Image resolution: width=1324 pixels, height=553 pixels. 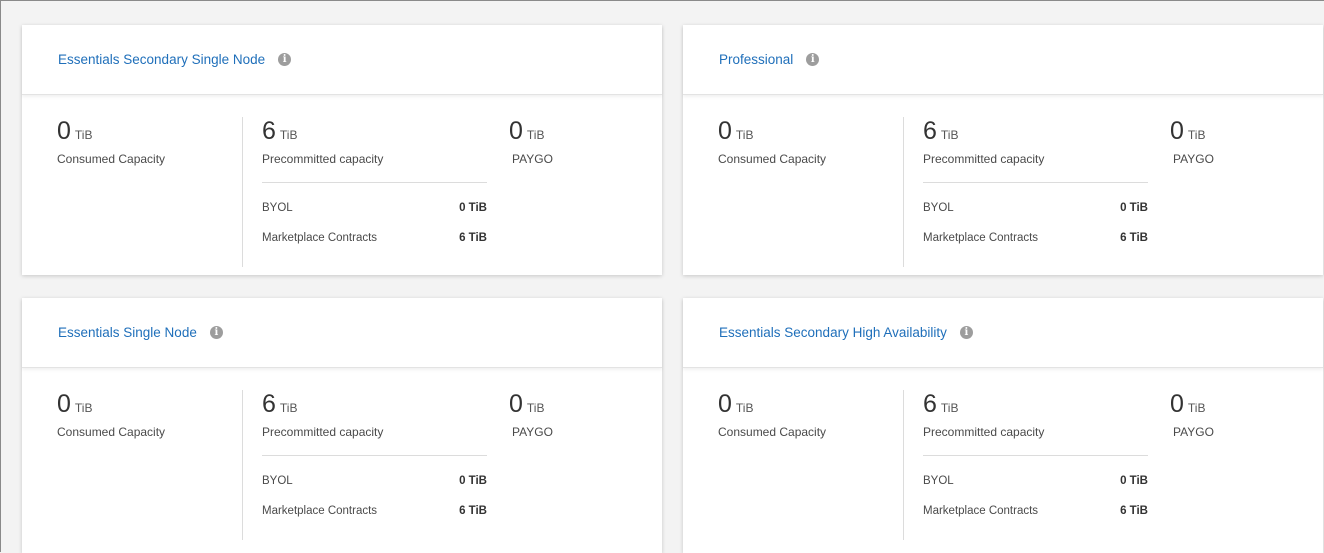 I want to click on card-header: Essentials Secondary Single Node i, so click(x=342, y=60).